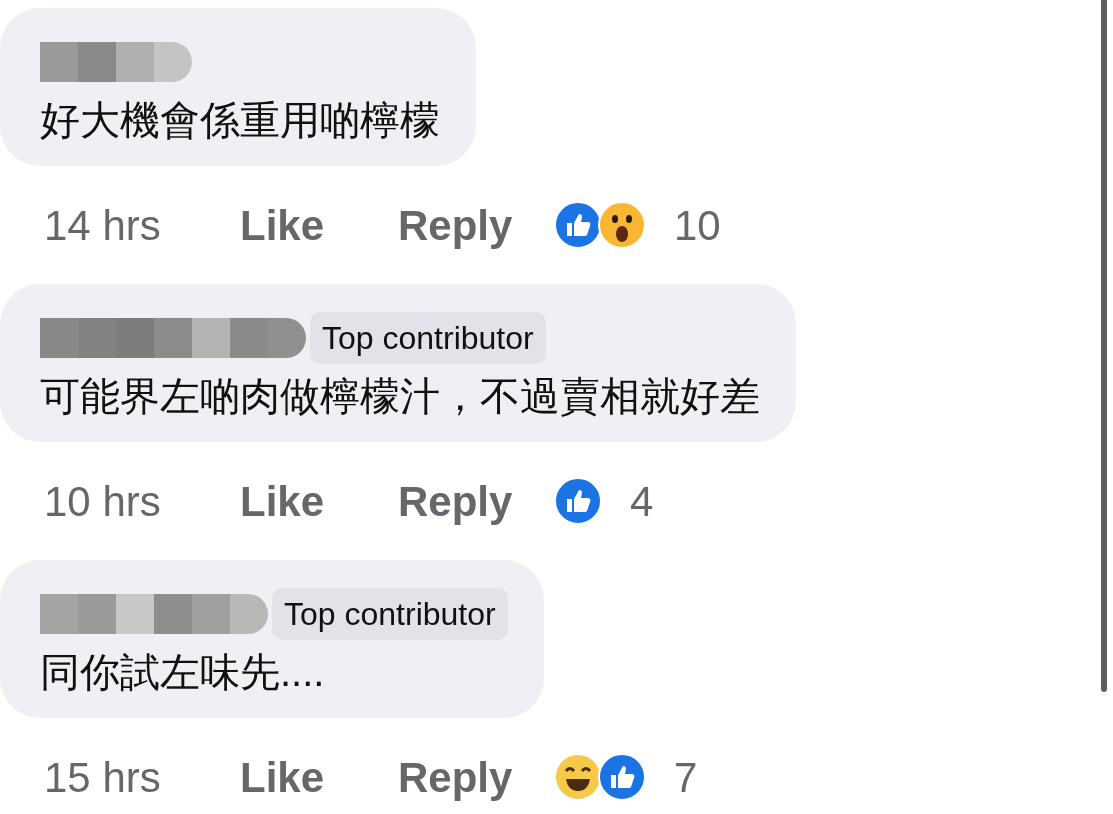  Describe the element at coordinates (103, 225) in the screenshot. I see `comment-time: 14 hrs` at that location.